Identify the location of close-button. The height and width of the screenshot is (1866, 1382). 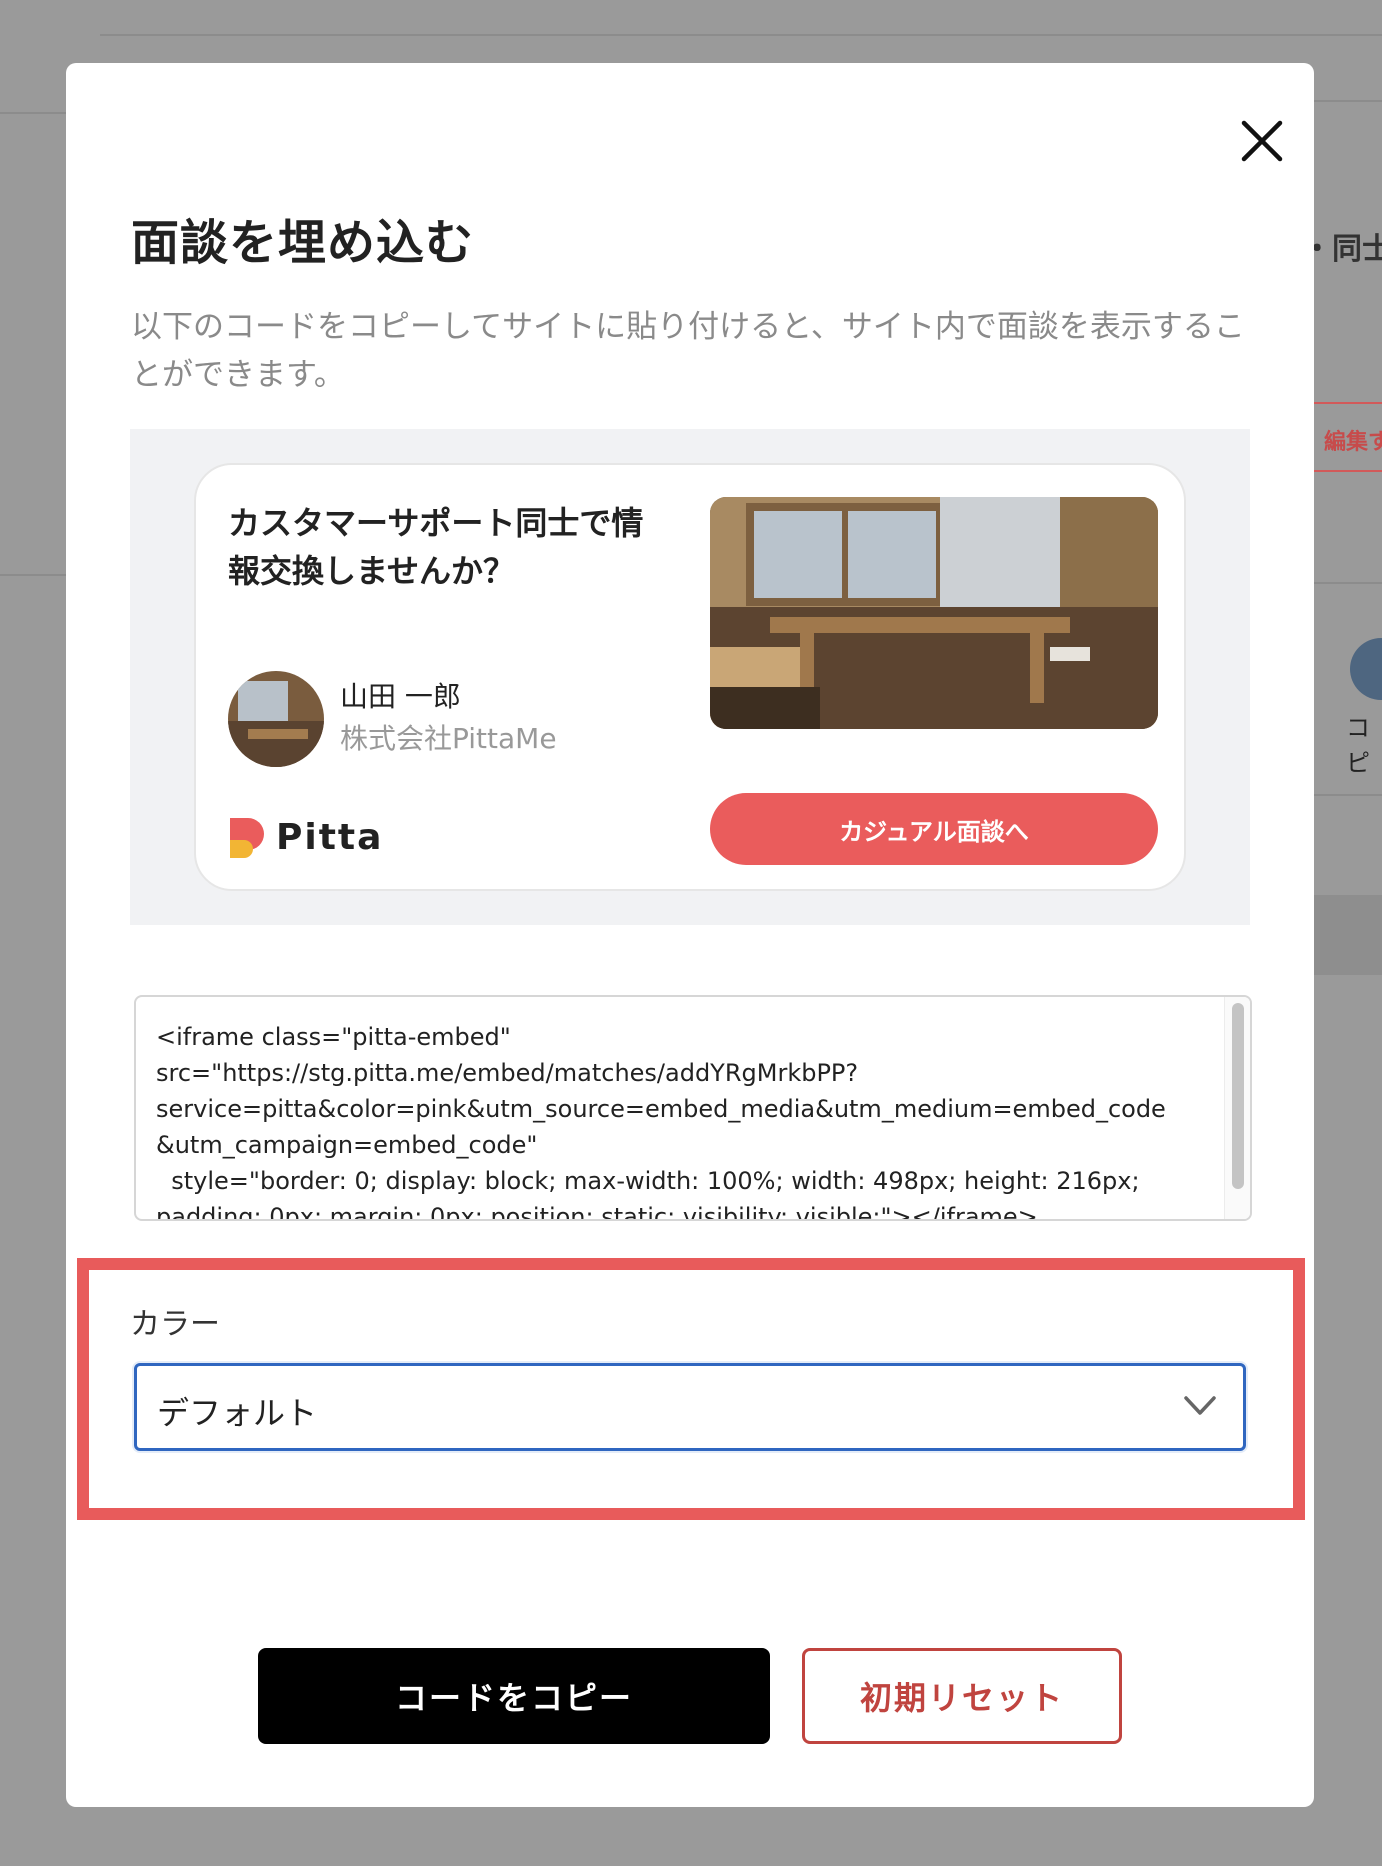
(1262, 141).